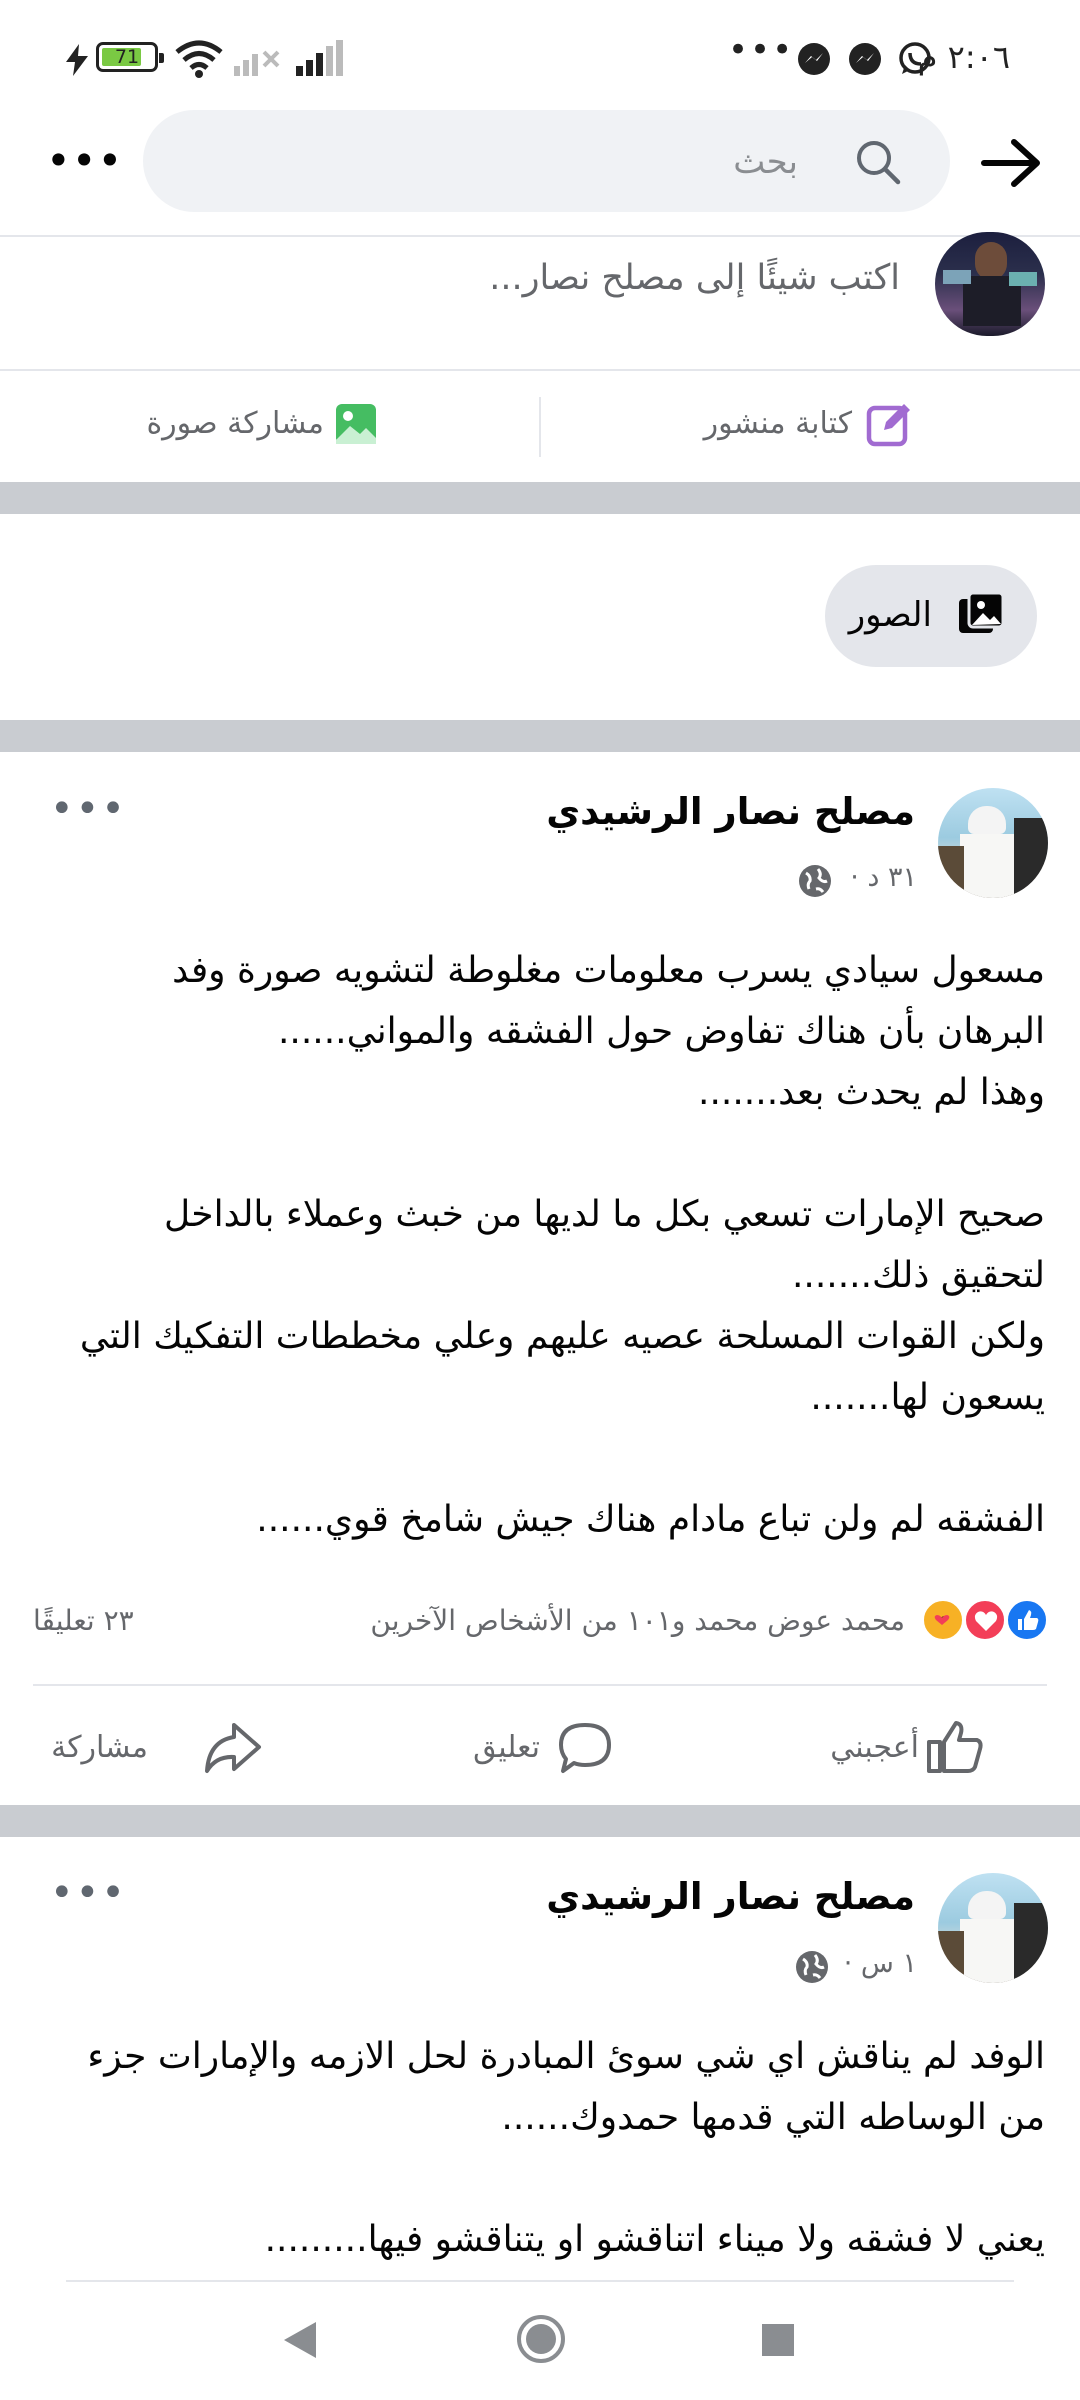  What do you see at coordinates (883, 877) in the screenshot?
I see `post-timestamp: ٣١ د ·` at bounding box center [883, 877].